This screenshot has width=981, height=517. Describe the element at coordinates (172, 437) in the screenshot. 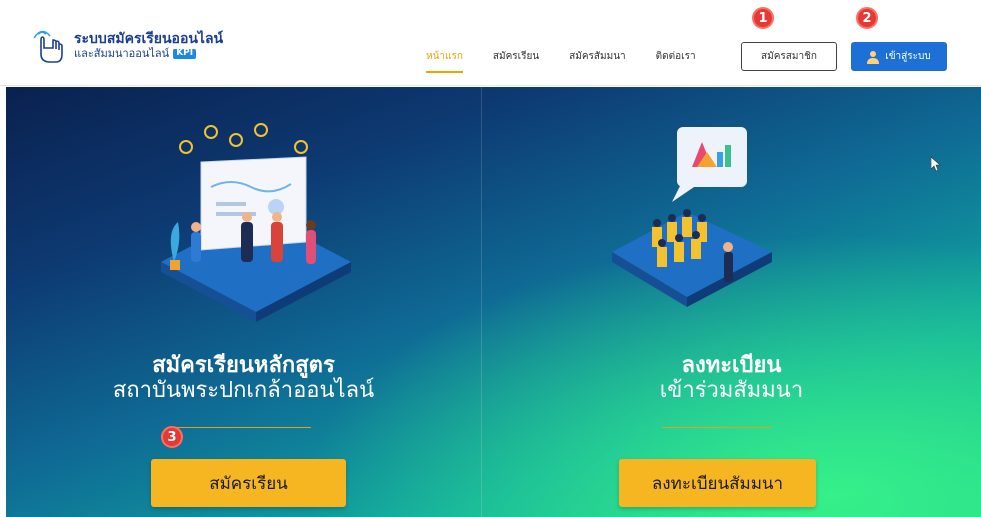

I see `annotation-marker-3: 3` at that location.